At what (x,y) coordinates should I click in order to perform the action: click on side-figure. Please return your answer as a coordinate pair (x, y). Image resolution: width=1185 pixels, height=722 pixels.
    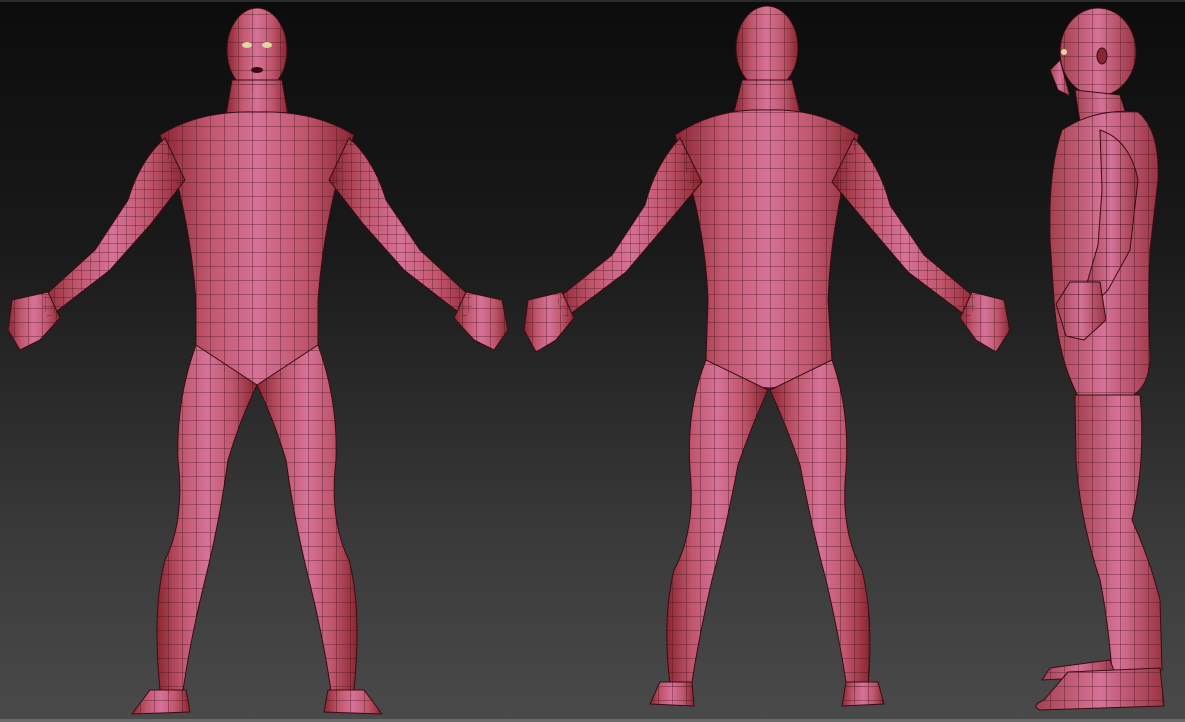
    Looking at the image, I should click on (1100, 359).